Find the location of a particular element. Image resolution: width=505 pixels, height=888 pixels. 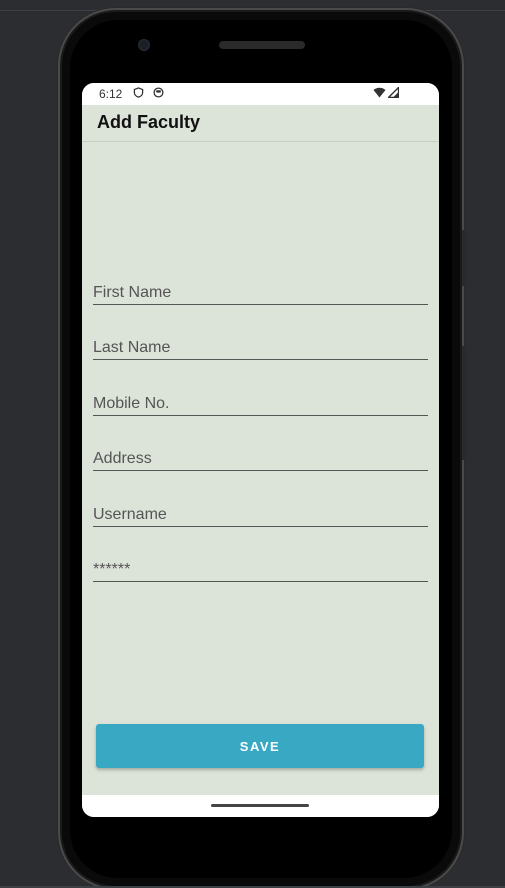

first-name-input is located at coordinates (260, 293).